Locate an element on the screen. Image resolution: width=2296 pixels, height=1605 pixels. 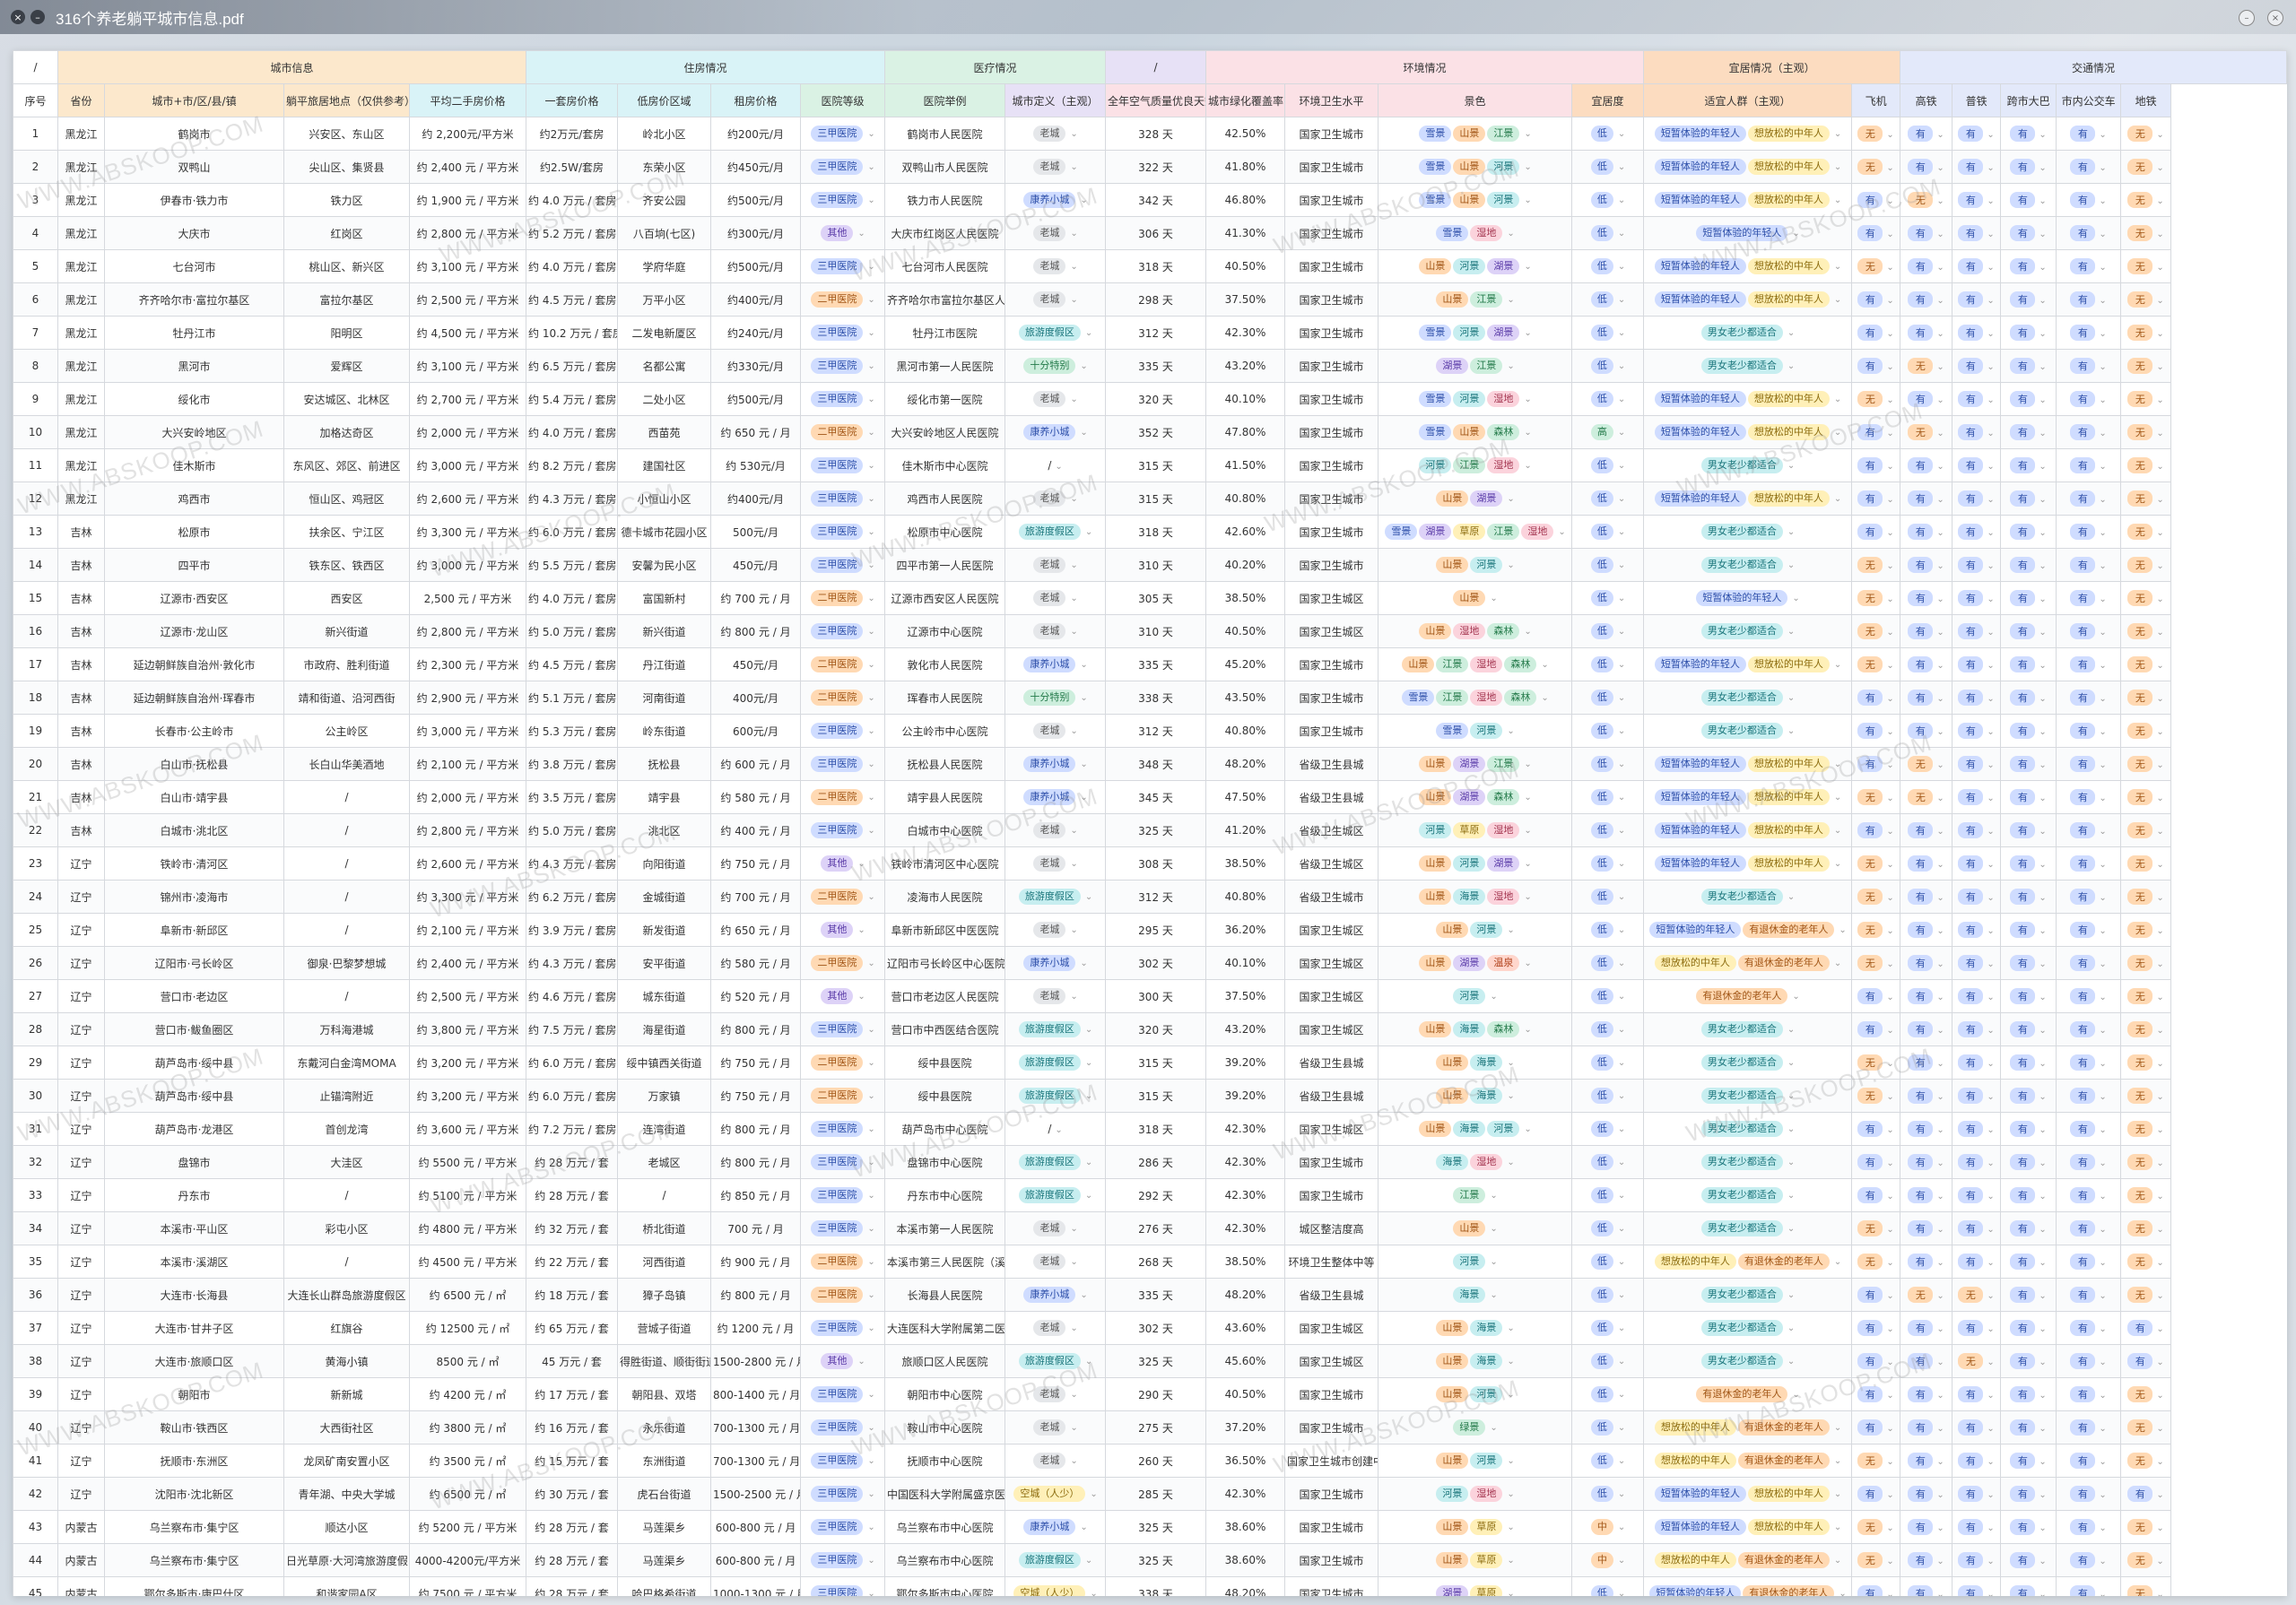
scenery-cell: 山景 湿地 森林 is located at coordinates (1475, 631).